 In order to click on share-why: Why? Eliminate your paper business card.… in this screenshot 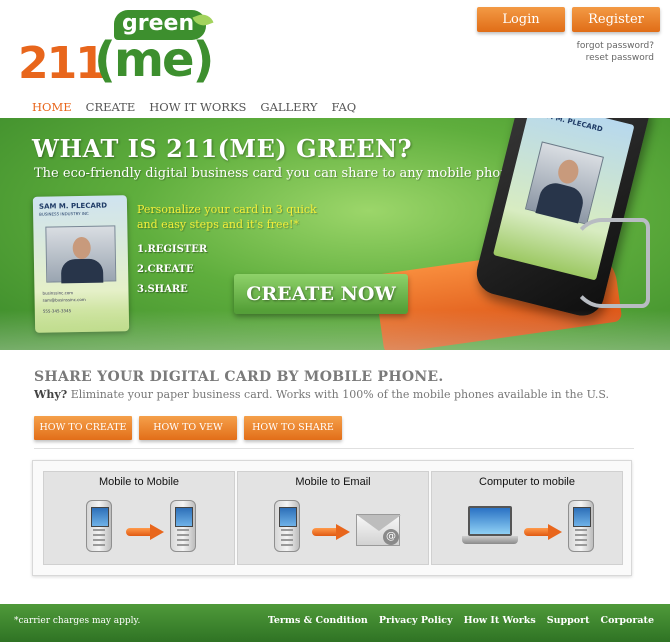, I will do `click(321, 394)`.